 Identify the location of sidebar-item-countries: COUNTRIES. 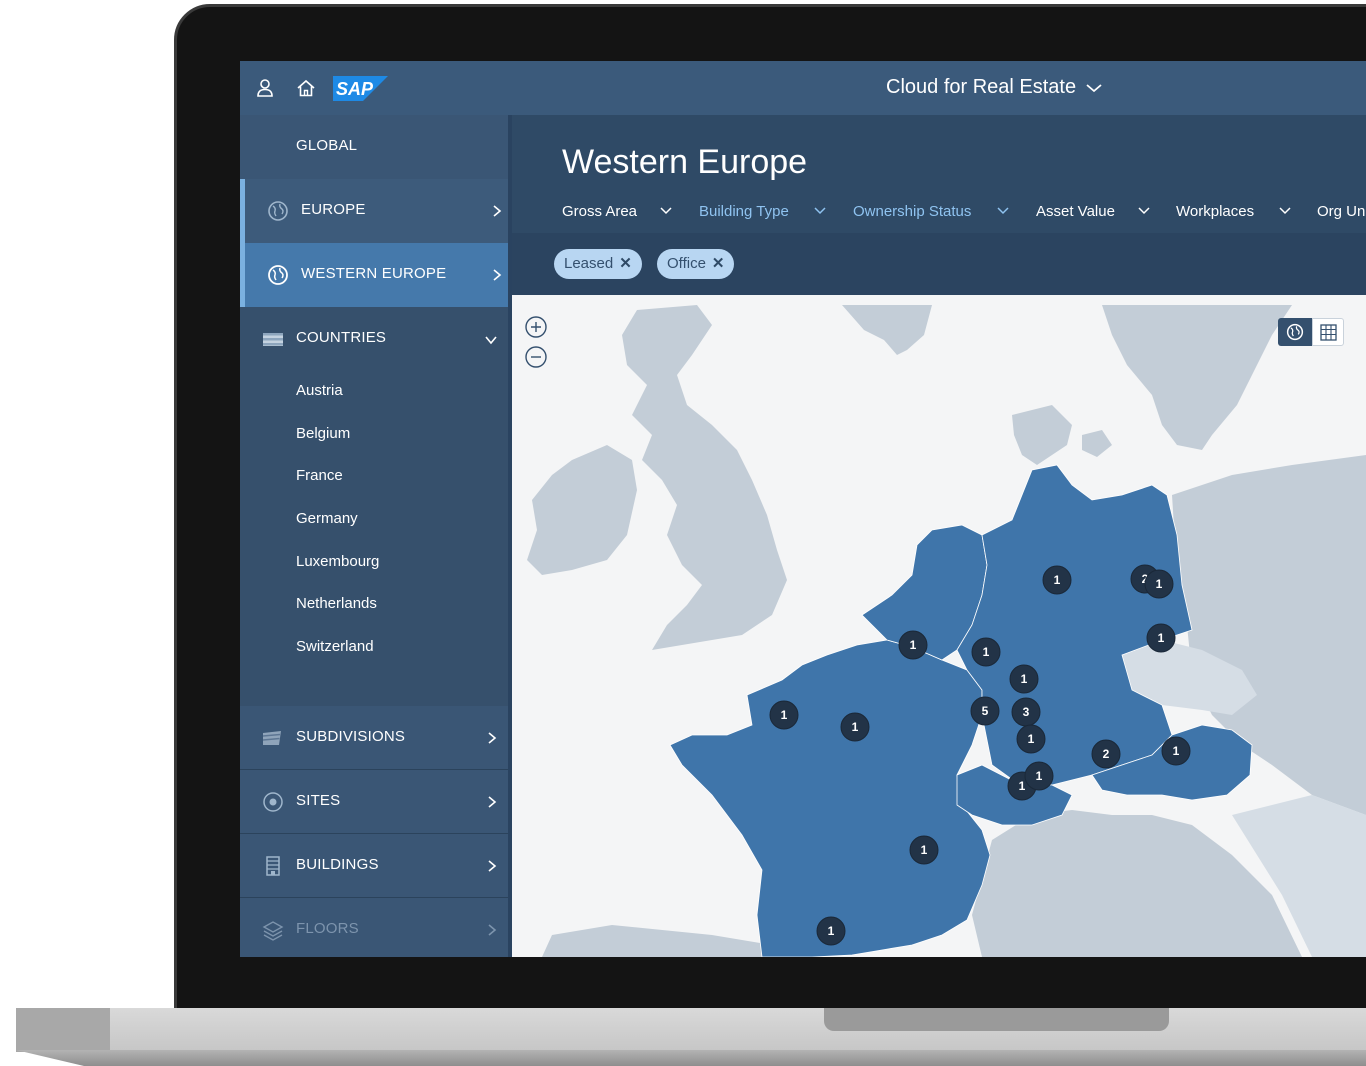
(374, 339).